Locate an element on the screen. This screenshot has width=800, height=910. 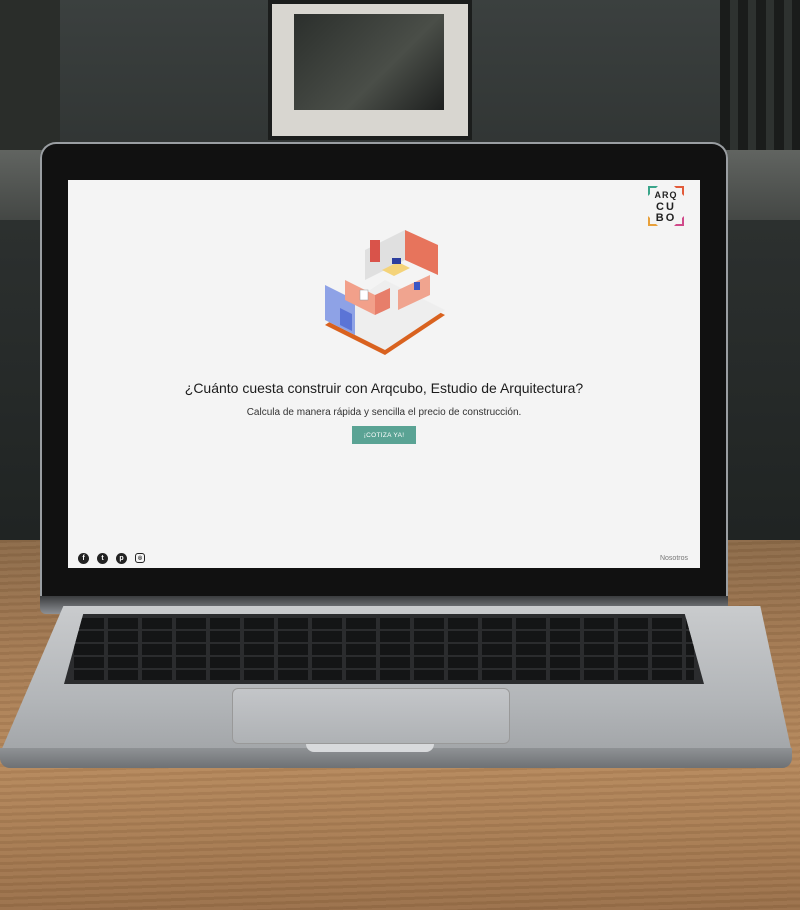
quote-now-button: ¡COTIZA YA! is located at coordinates (384, 435).